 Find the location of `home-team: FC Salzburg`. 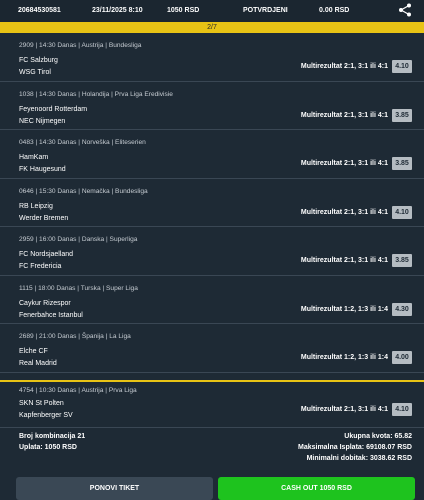

home-team: FC Salzburg is located at coordinates (38, 60).